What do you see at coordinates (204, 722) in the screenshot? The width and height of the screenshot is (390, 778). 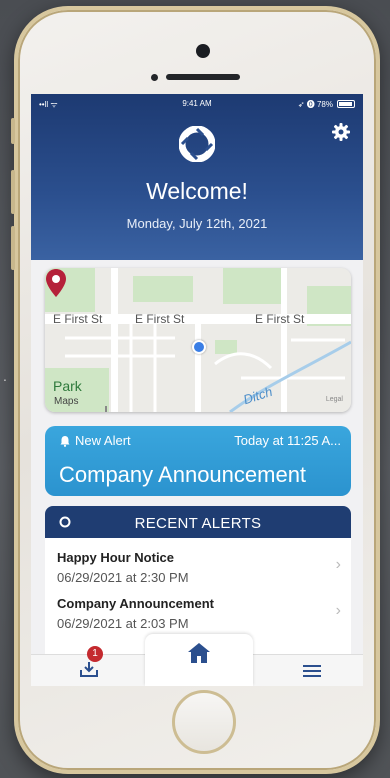 I see `home-button` at bounding box center [204, 722].